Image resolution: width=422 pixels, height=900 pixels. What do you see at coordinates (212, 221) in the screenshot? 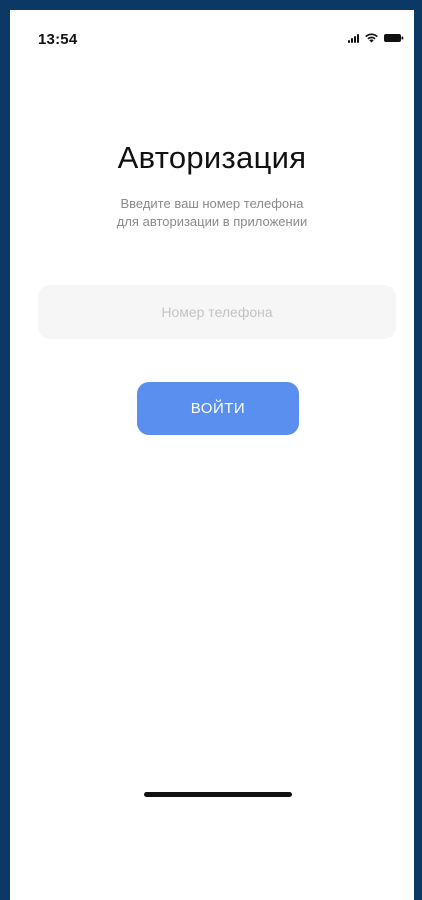
I see `subtitle-line-2: для авторизации в приложении` at bounding box center [212, 221].